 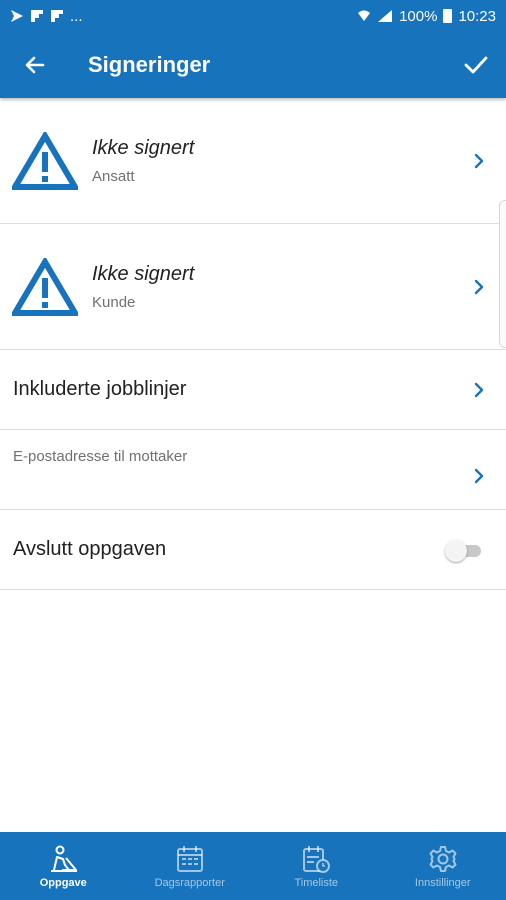 What do you see at coordinates (364, 15) in the screenshot?
I see `wifi-icon` at bounding box center [364, 15].